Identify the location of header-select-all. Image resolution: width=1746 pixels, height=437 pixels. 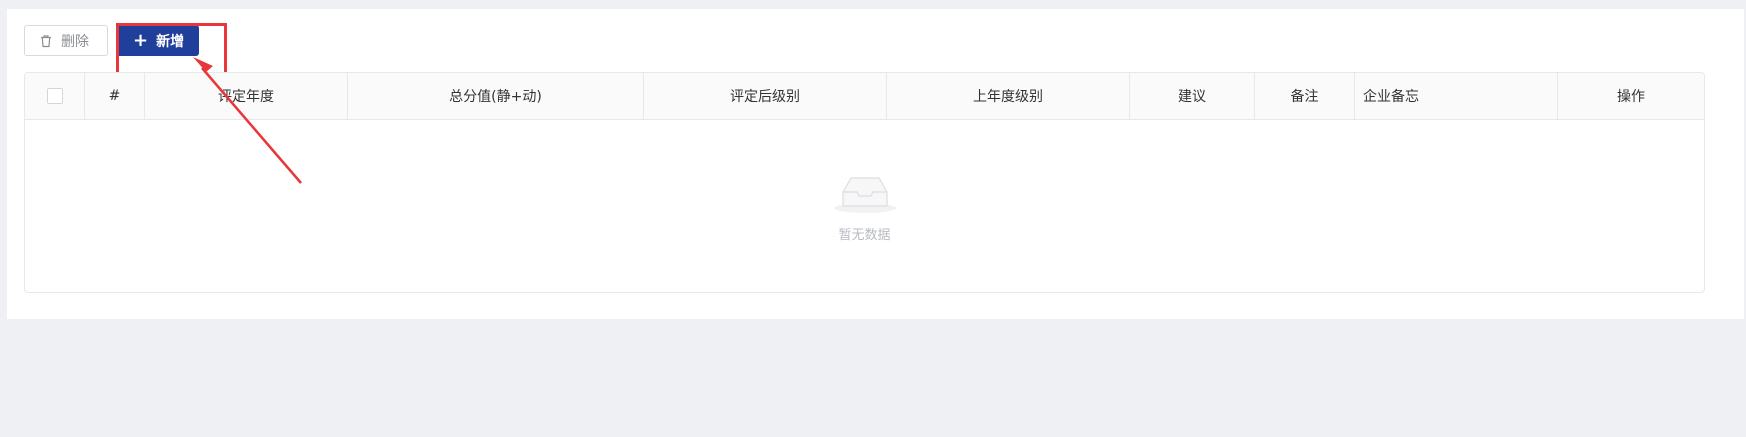
(55, 96).